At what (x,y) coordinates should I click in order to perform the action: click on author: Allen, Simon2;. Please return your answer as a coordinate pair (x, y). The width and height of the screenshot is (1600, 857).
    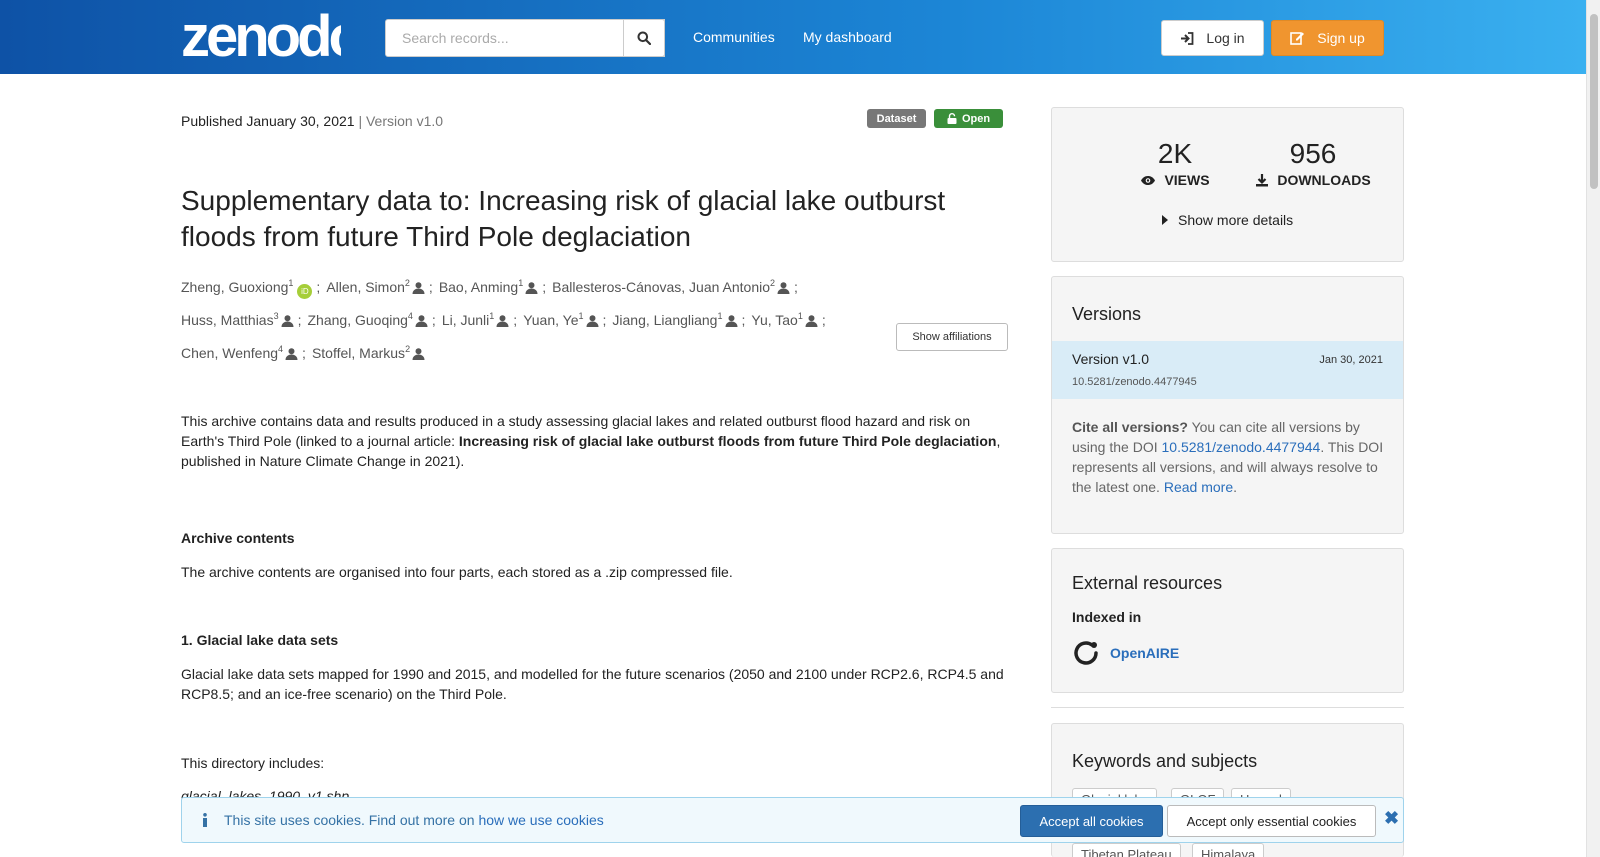
    Looking at the image, I should click on (379, 286).